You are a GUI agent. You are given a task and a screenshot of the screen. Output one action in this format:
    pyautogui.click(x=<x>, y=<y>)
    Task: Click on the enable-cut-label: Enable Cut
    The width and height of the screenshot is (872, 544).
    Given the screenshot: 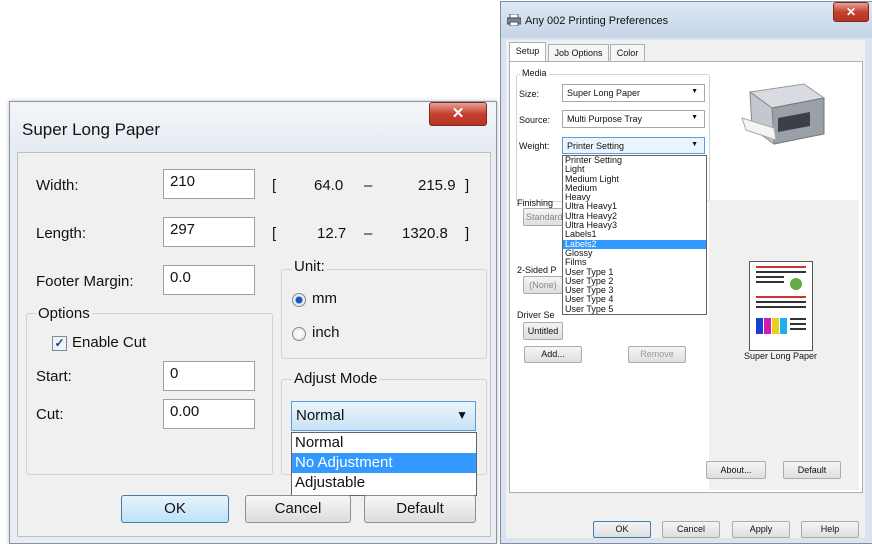 What is the action you would take?
    pyautogui.click(x=109, y=342)
    